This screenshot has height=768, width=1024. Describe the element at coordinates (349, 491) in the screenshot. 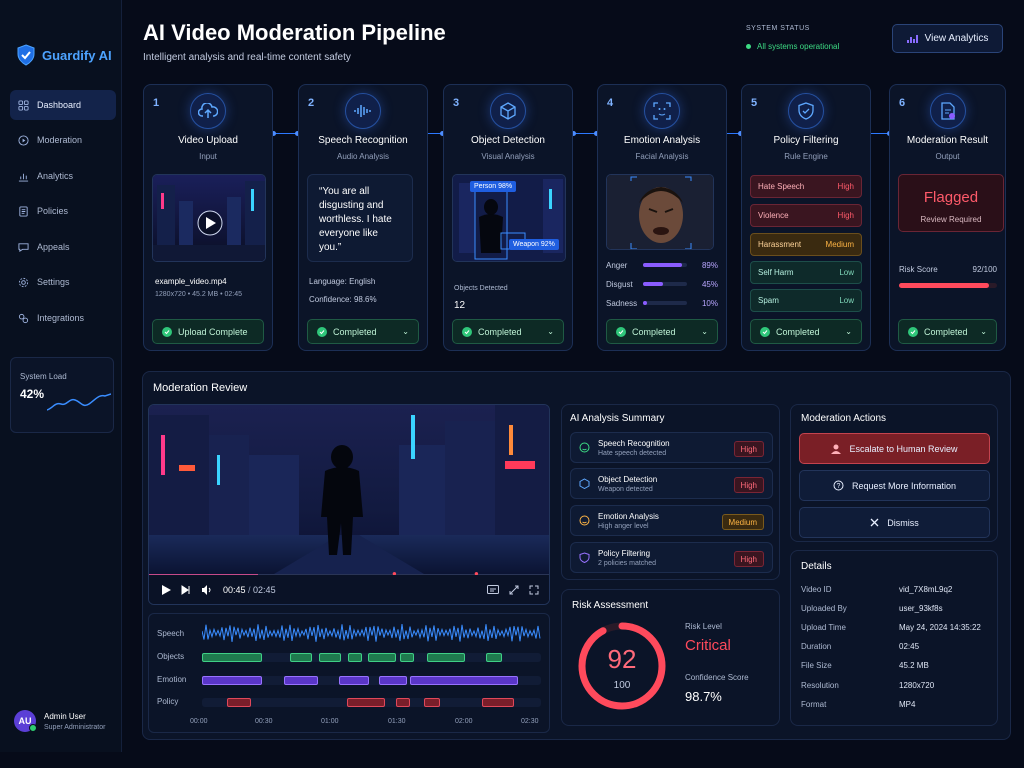

I see `video-frame` at that location.